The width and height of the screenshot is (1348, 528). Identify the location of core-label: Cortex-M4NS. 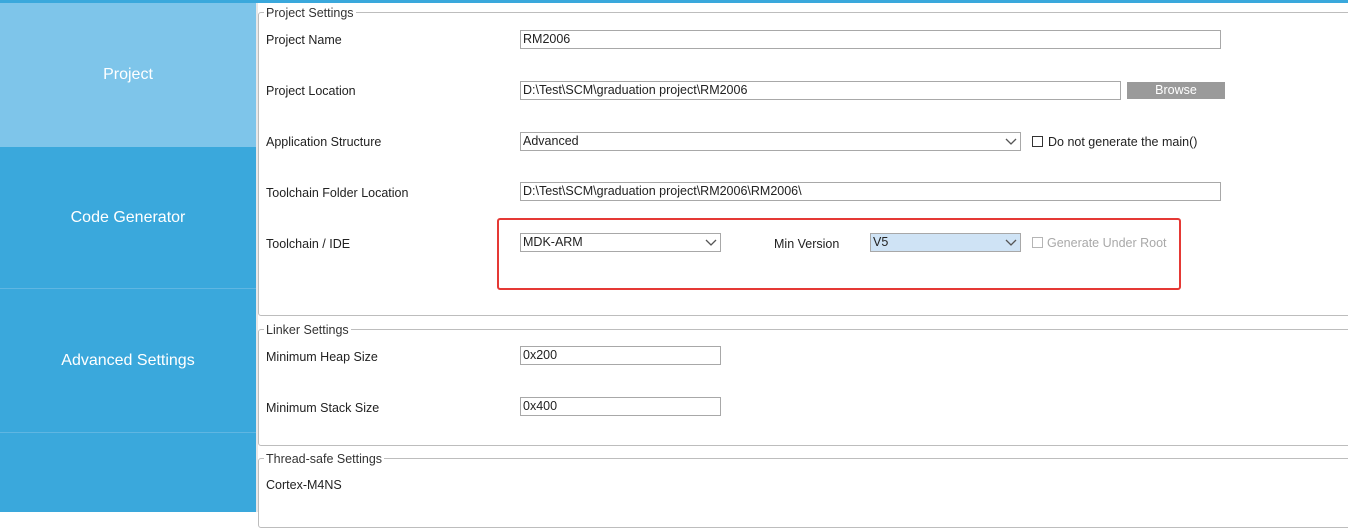
(304, 485).